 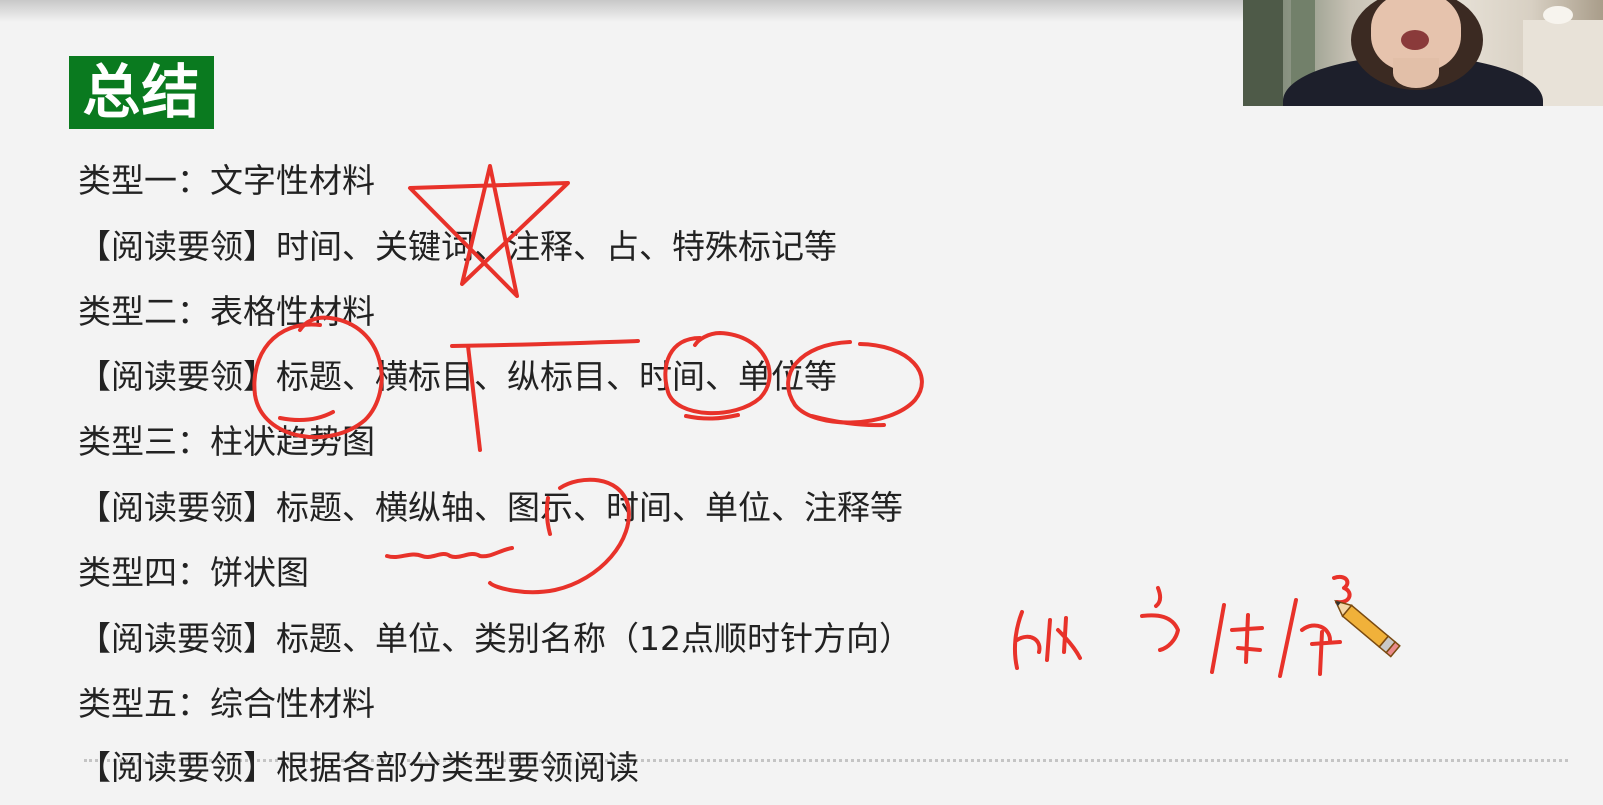 What do you see at coordinates (1342, 590) in the screenshot?
I see `ink-scribble-superscript3` at bounding box center [1342, 590].